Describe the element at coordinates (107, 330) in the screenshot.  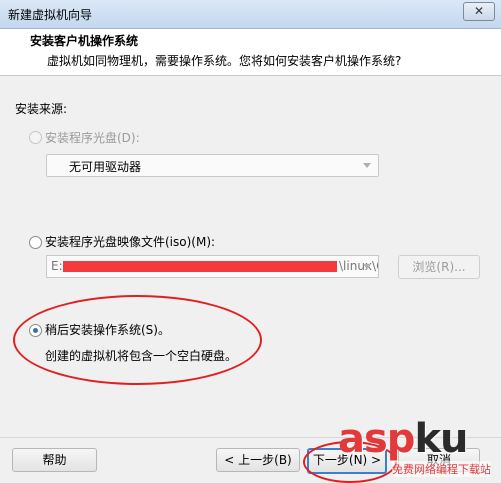
I see `install-later-label: 稍后安装操作系统(S)。` at that location.